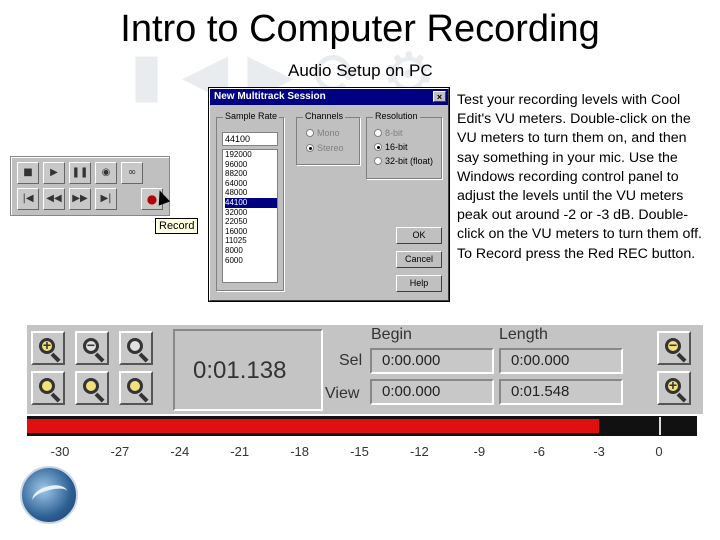 This screenshot has width=720, height=540. I want to click on fast-forward-icon: ▶▶, so click(80, 199).